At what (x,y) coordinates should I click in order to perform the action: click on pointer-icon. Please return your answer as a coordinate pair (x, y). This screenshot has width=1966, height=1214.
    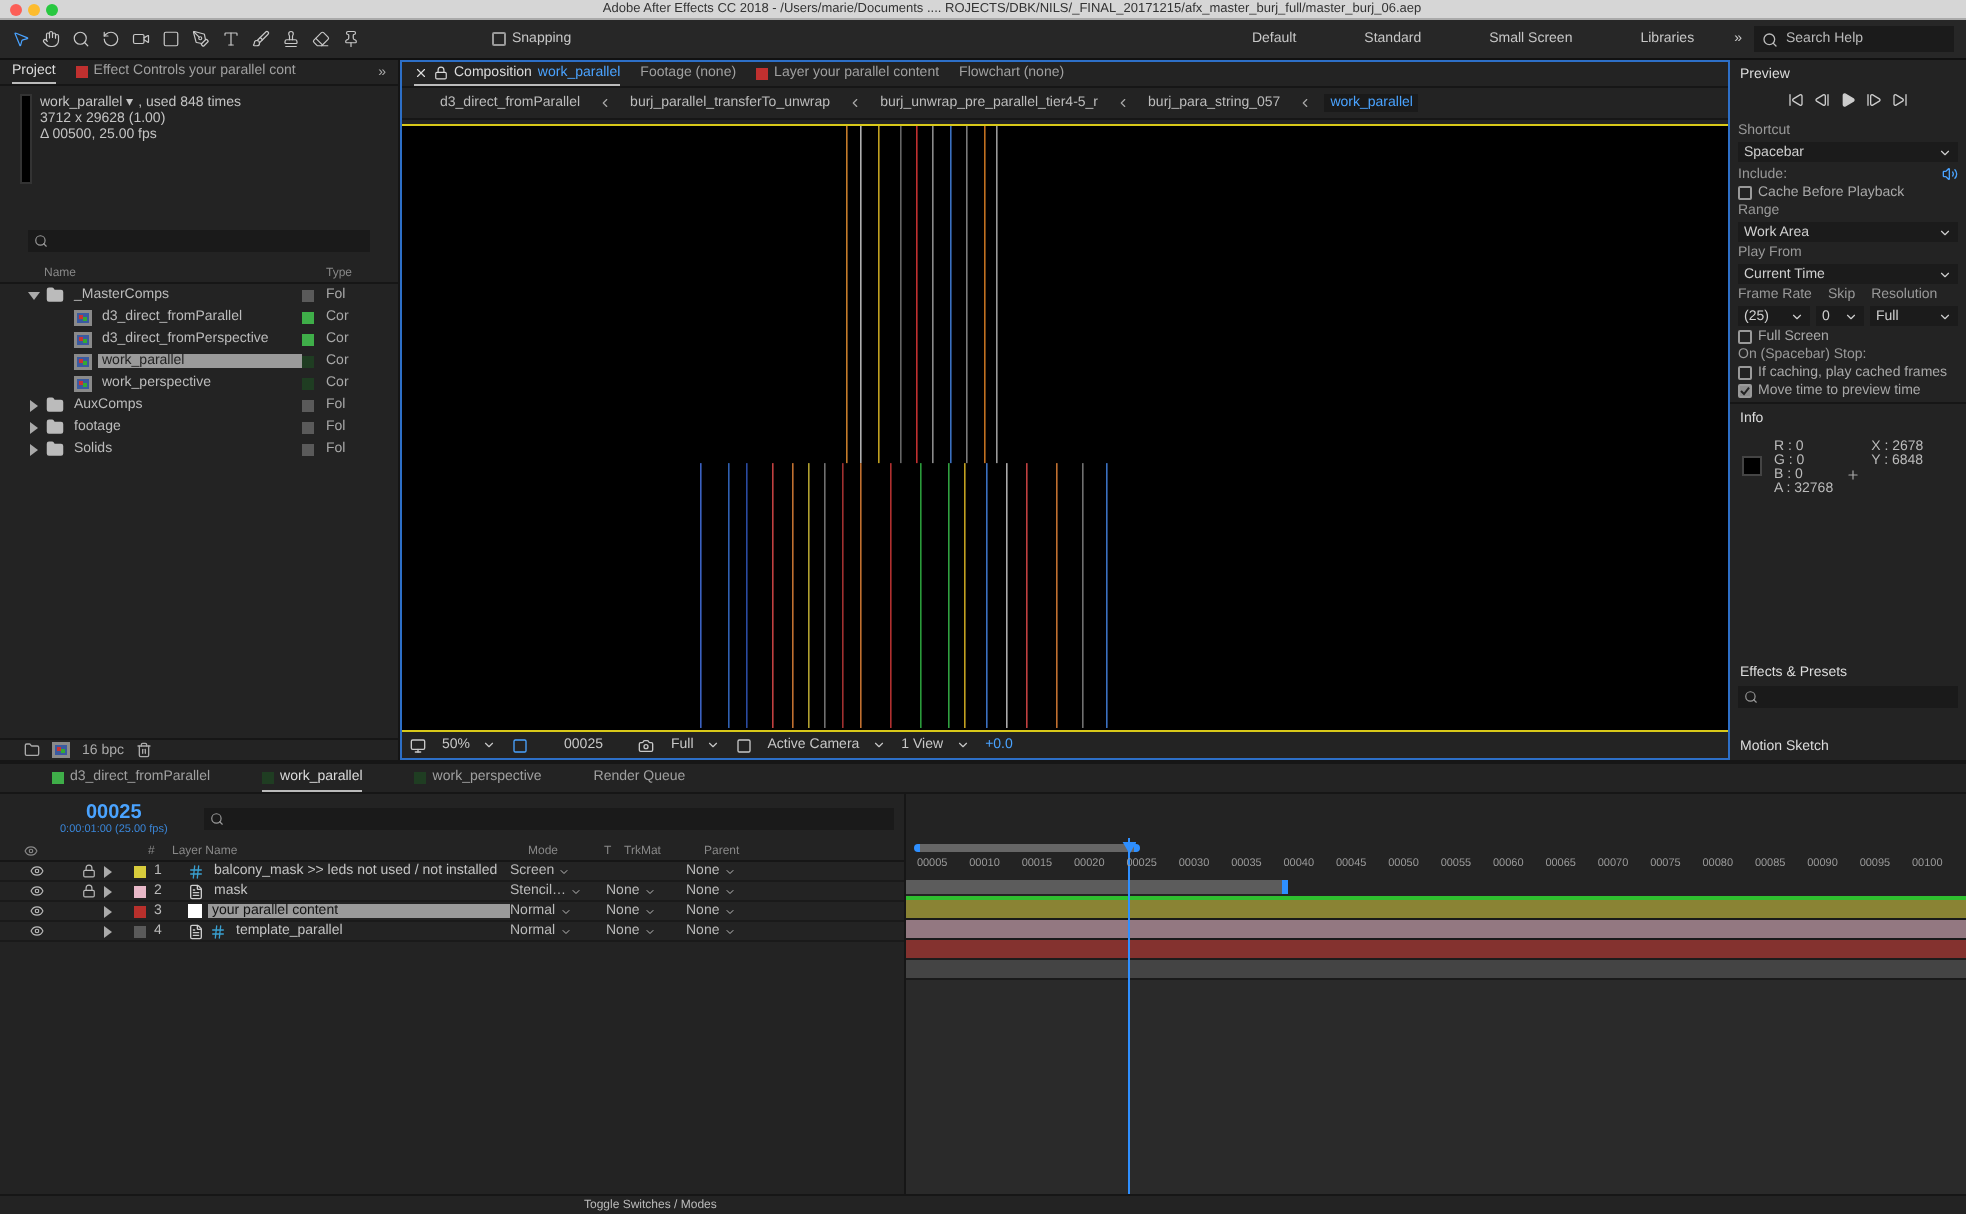
    Looking at the image, I should click on (21, 39).